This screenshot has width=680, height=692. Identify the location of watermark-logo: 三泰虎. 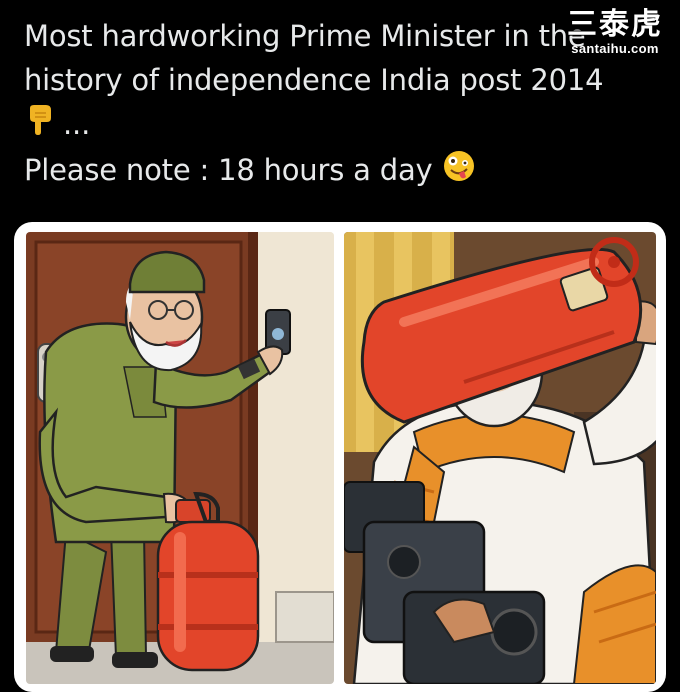
(615, 24).